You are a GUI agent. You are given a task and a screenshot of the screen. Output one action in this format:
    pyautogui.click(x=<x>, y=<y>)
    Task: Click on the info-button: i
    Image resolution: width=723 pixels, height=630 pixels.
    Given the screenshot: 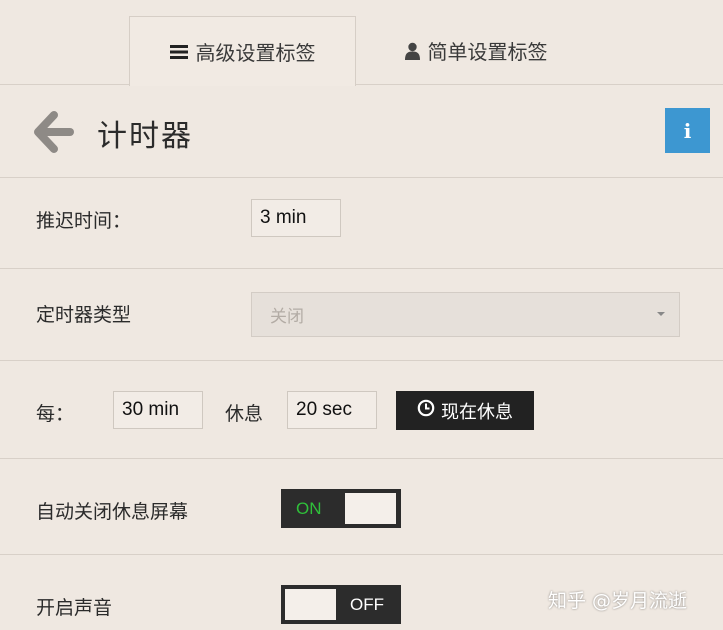 What is the action you would take?
    pyautogui.click(x=687, y=130)
    